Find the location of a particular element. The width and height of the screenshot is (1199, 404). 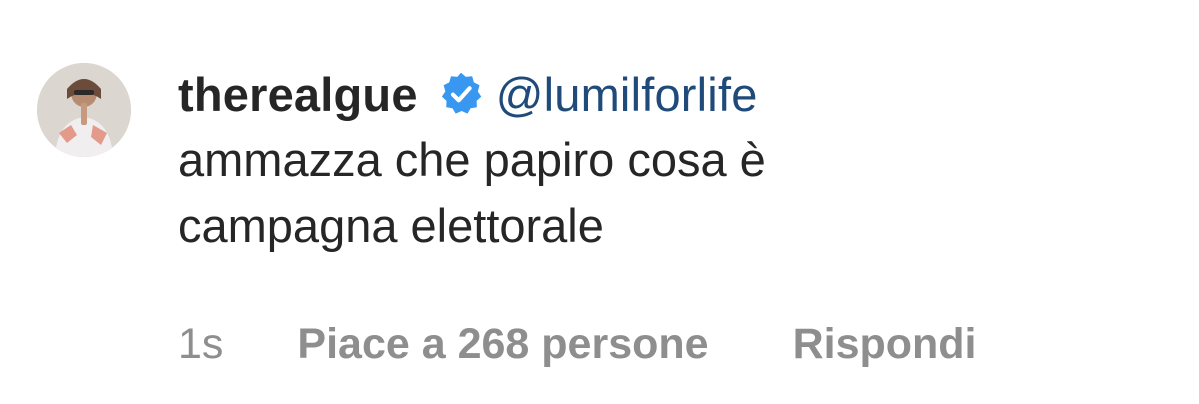

comment-text-line: ammazza che papiro cosa è is located at coordinates (472, 159).